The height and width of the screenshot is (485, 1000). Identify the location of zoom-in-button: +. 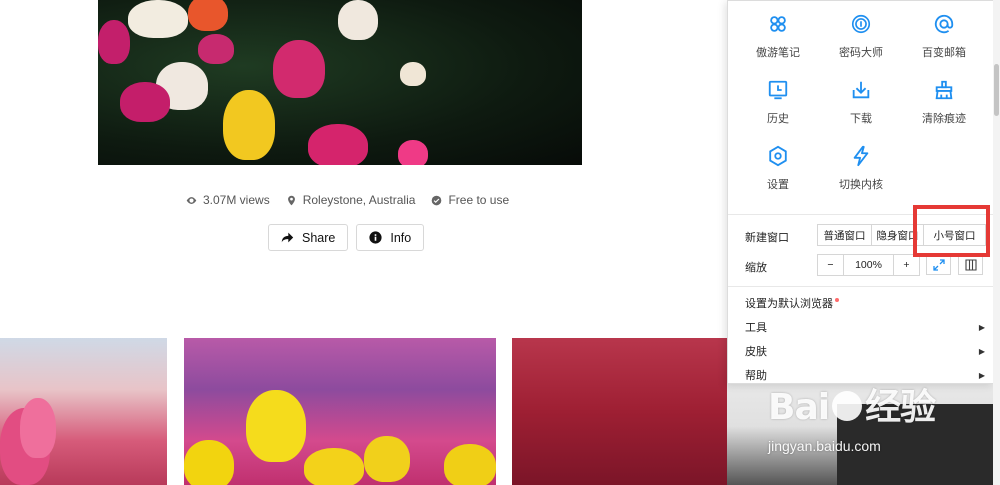
(906, 265).